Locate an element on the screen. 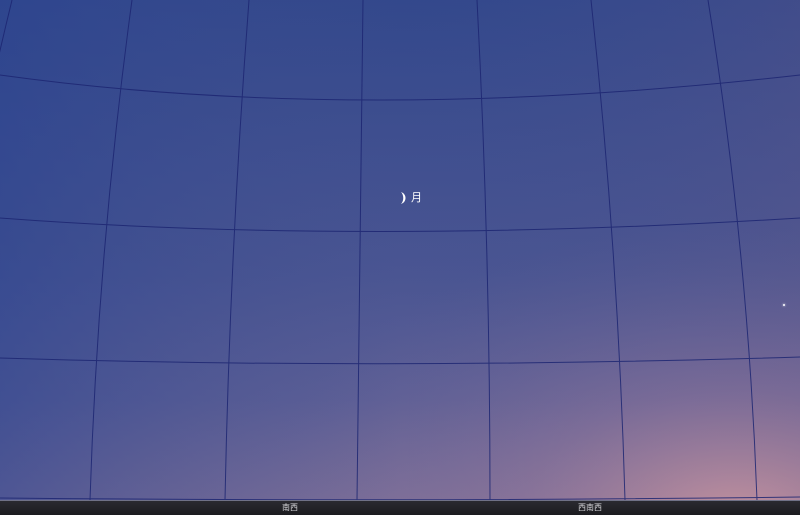  moon-marker: 月 is located at coordinates (410, 198).